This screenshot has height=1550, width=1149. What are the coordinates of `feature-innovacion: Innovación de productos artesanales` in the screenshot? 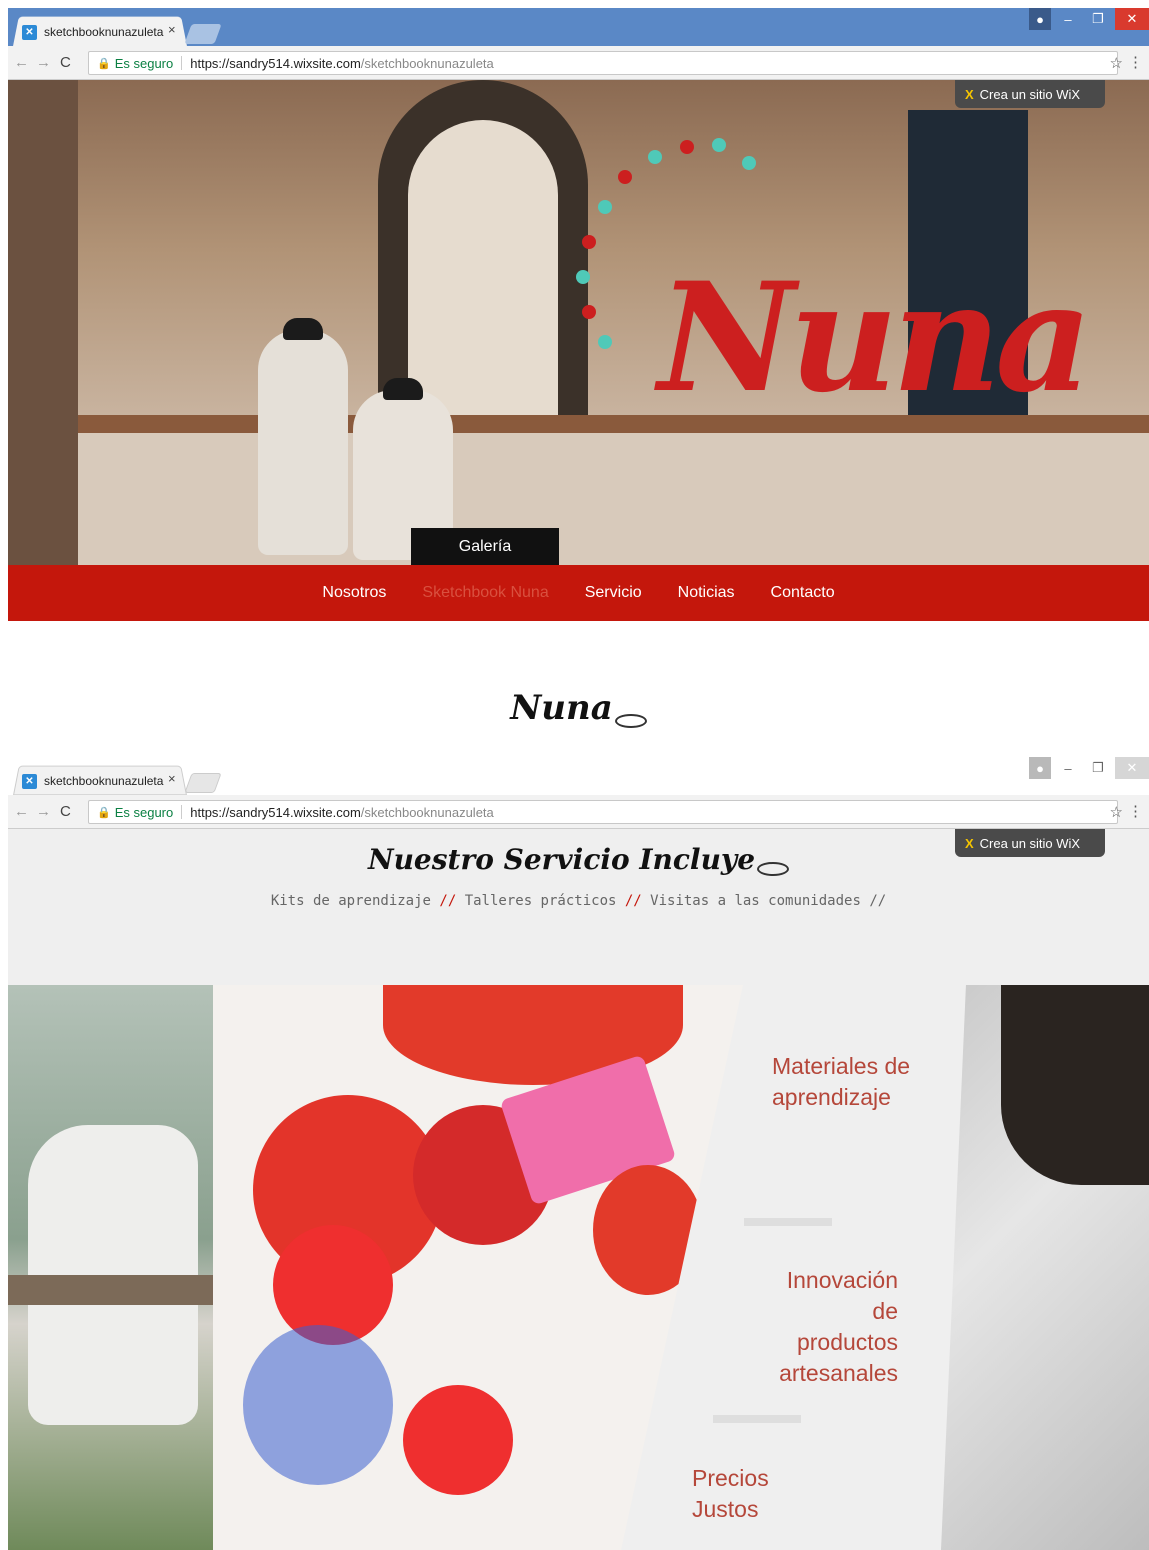 It's located at (828, 1327).